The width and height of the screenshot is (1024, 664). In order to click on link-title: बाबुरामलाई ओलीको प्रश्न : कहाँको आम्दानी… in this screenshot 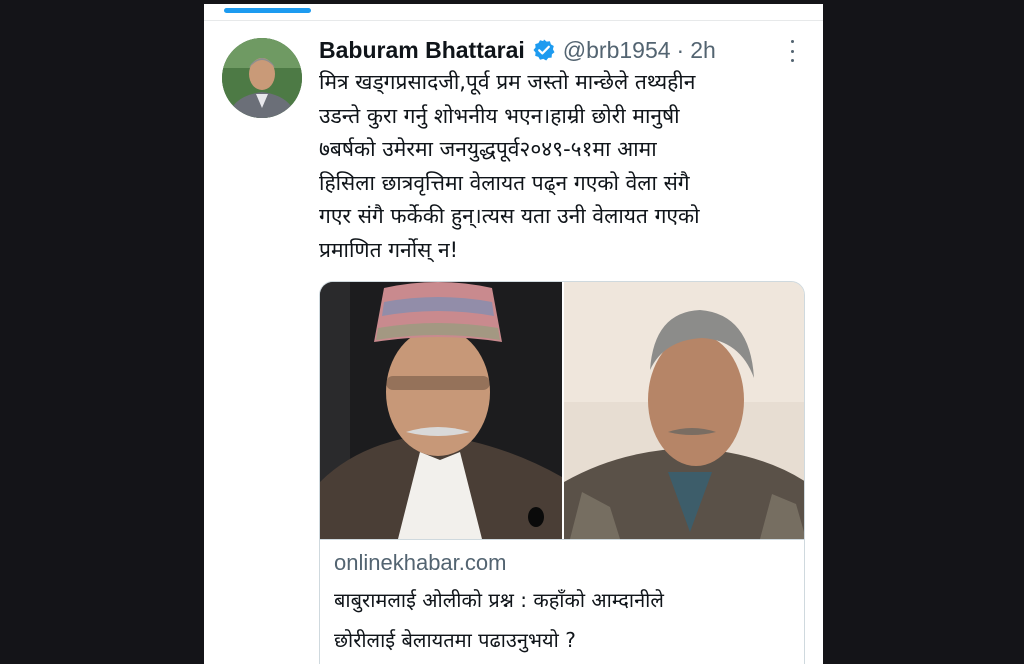, I will do `click(562, 620)`.